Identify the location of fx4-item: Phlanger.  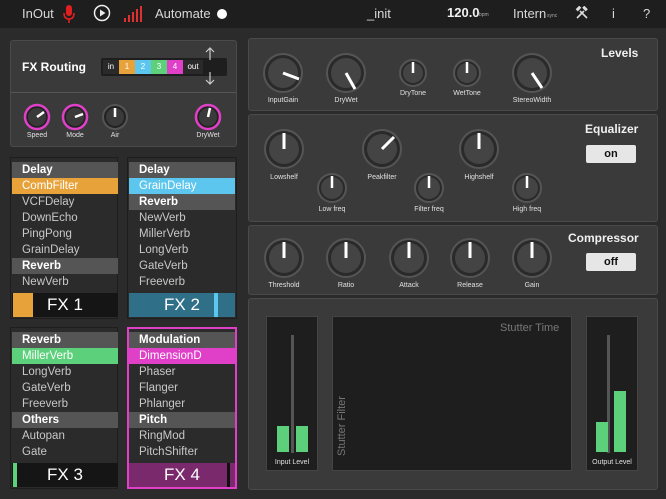
(182, 404).